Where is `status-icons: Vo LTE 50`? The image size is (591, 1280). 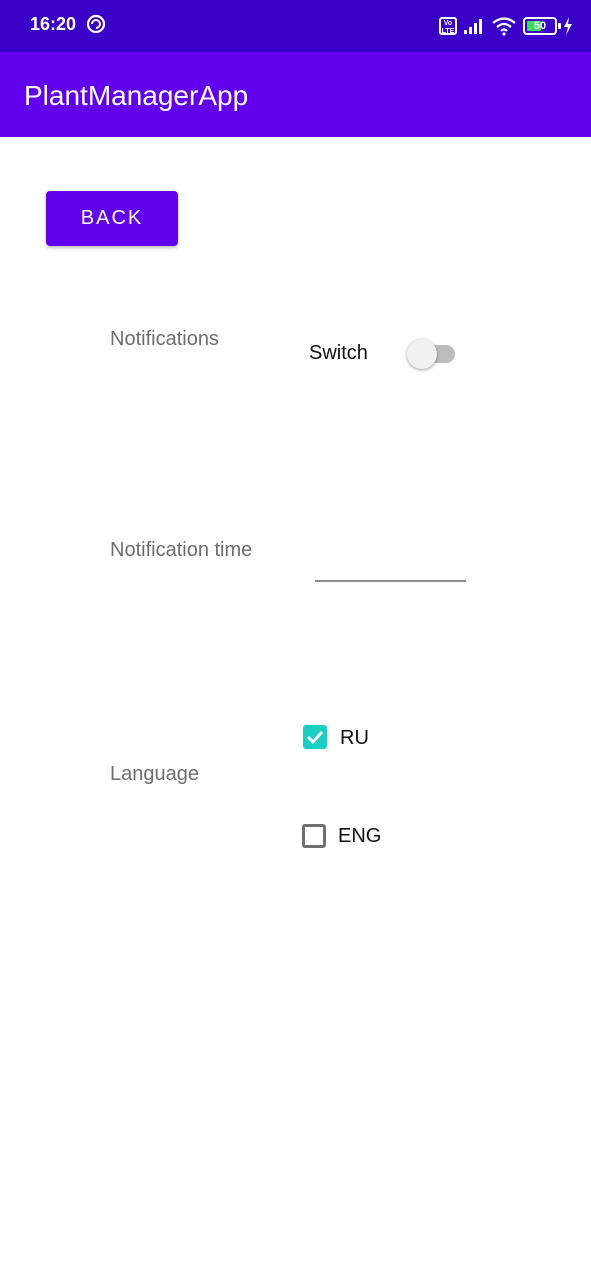 status-icons: Vo LTE 50 is located at coordinates (506, 26).